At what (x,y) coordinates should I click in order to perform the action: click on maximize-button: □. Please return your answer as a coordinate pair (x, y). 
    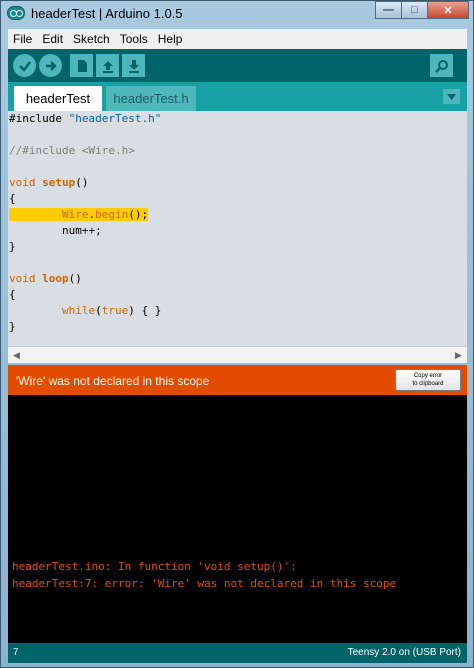
    Looking at the image, I should click on (414, 10).